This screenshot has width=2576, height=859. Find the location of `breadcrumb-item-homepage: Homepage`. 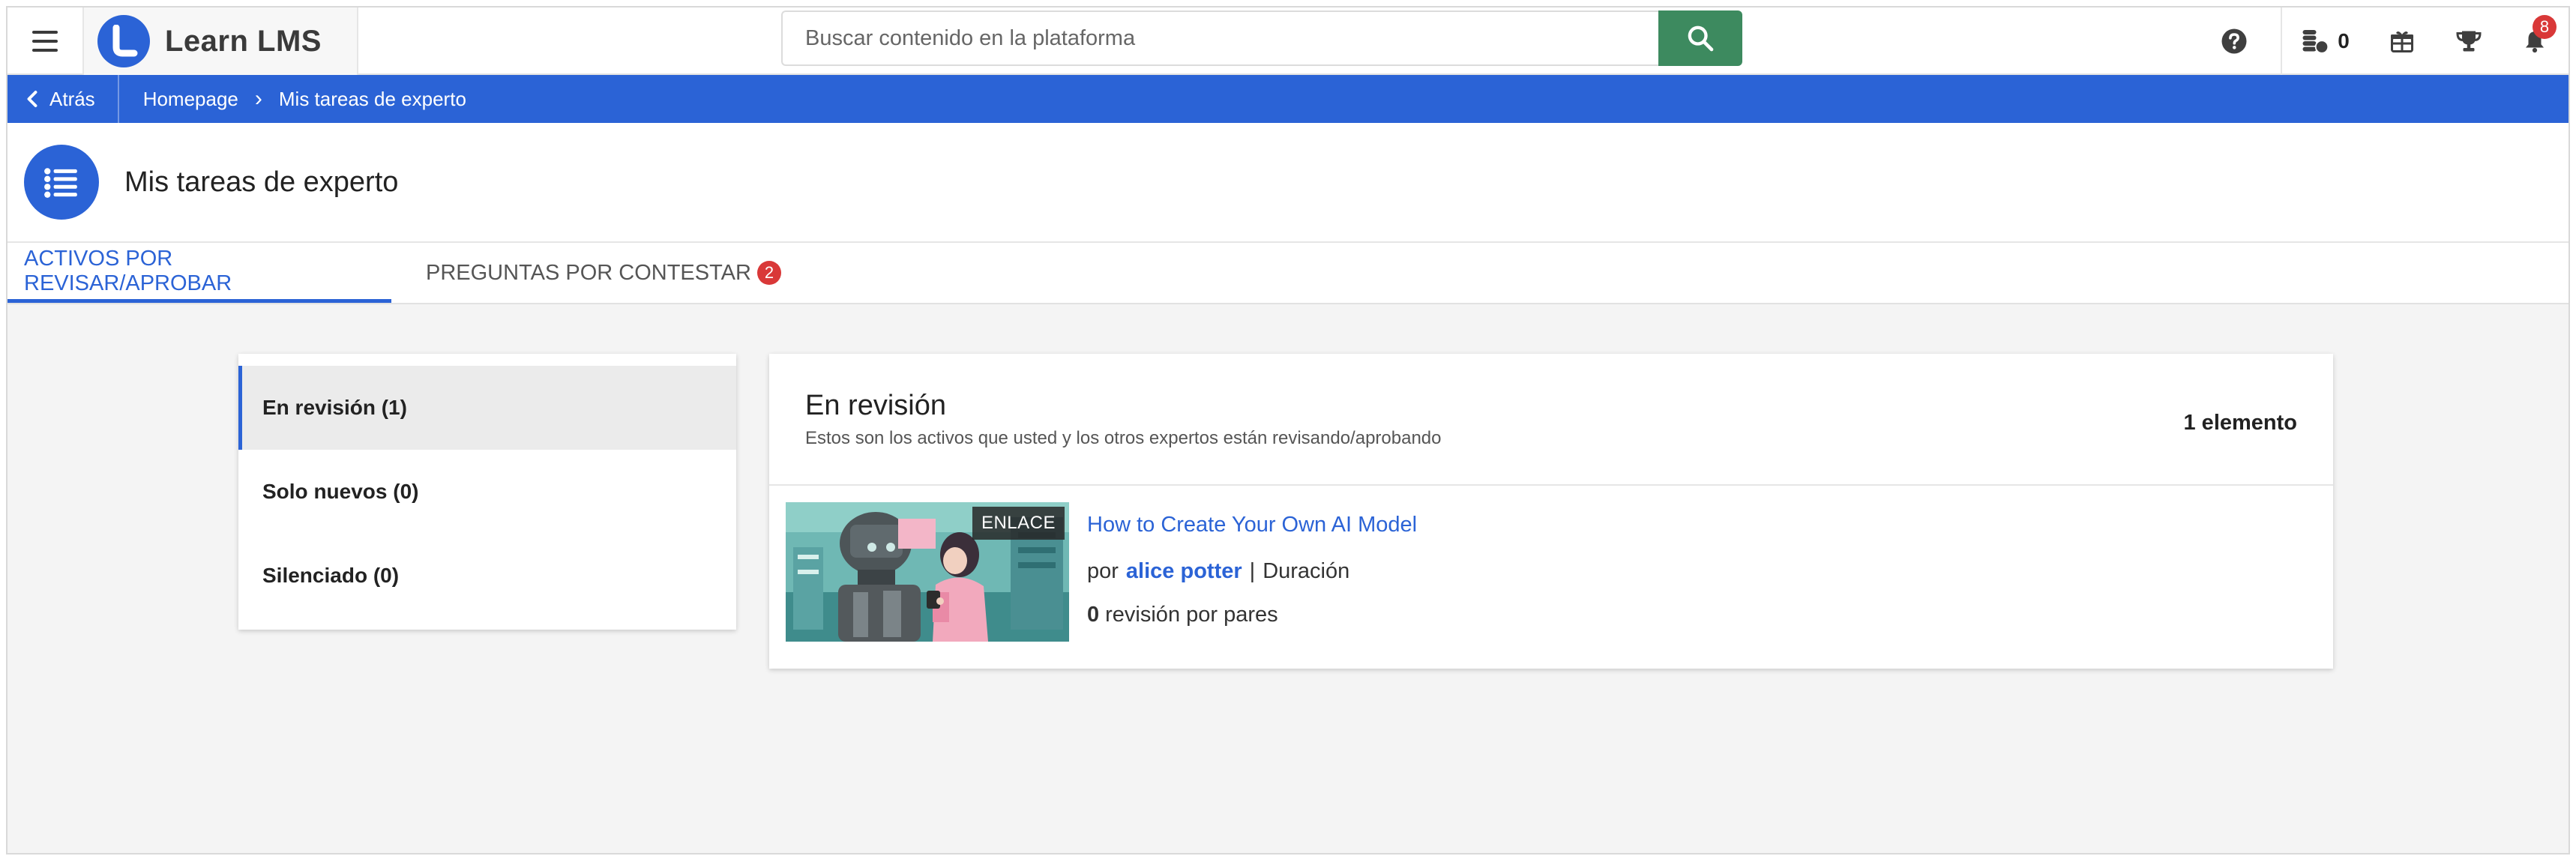

breadcrumb-item-homepage: Homepage is located at coordinates (191, 99).